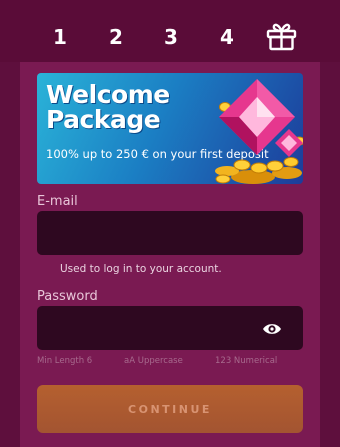 Image resolution: width=340 pixels, height=447 pixels. What do you see at coordinates (65, 361) in the screenshot?
I see `password-requirement-length: Min Length 6` at bounding box center [65, 361].